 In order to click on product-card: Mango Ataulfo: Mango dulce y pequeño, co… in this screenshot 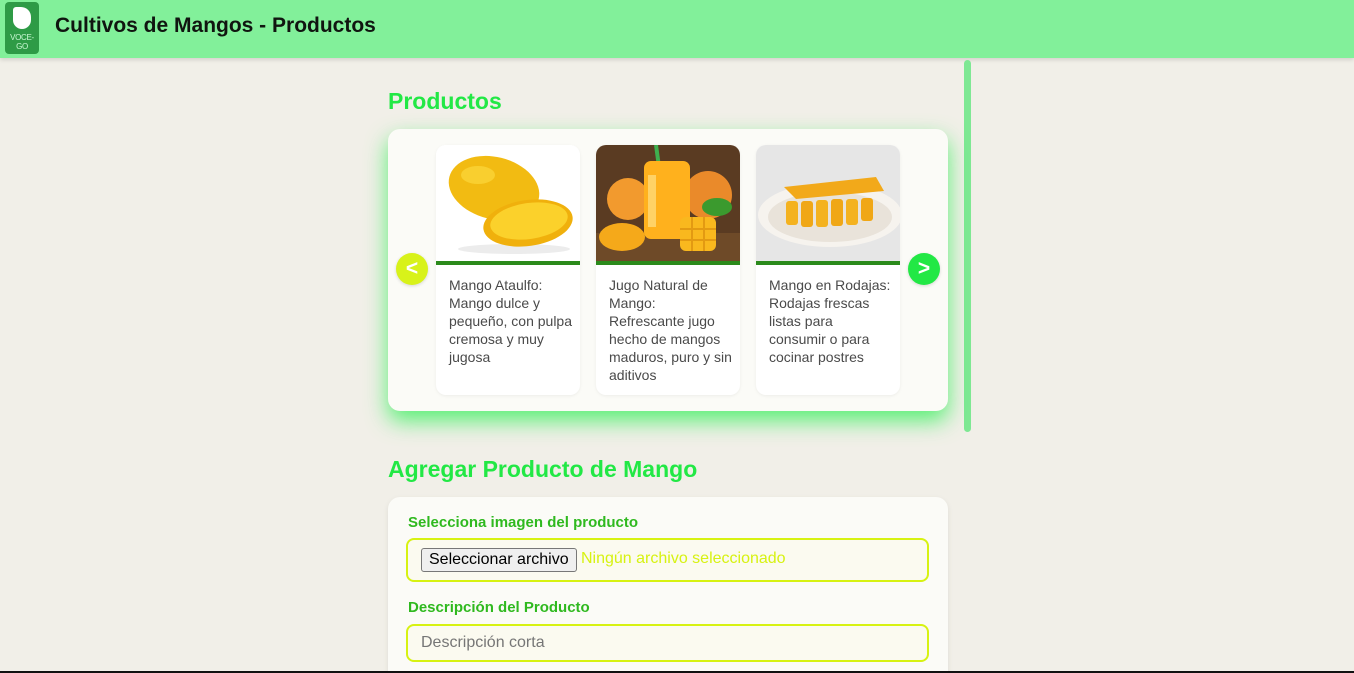, I will do `click(508, 270)`.